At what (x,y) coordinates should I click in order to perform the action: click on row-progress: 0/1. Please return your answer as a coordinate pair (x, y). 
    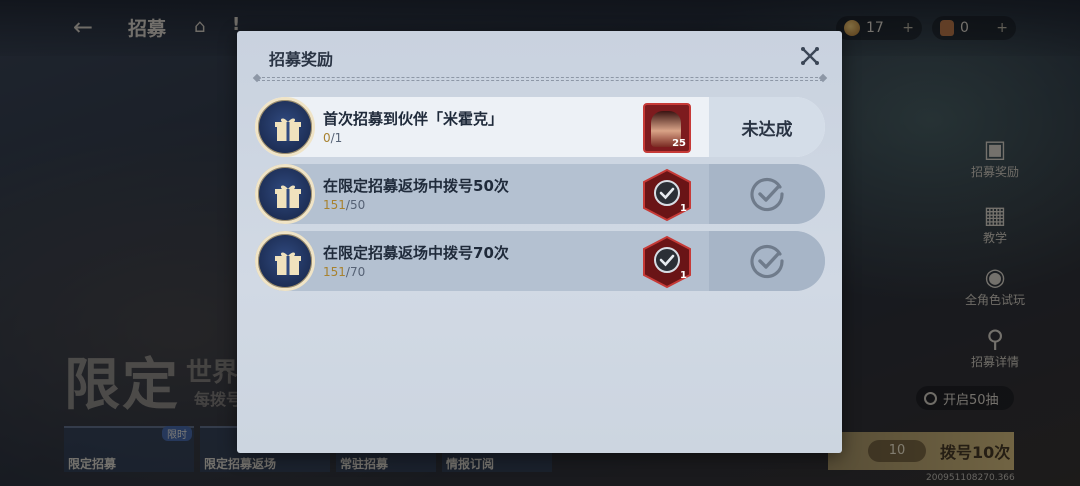
    Looking at the image, I should click on (332, 138).